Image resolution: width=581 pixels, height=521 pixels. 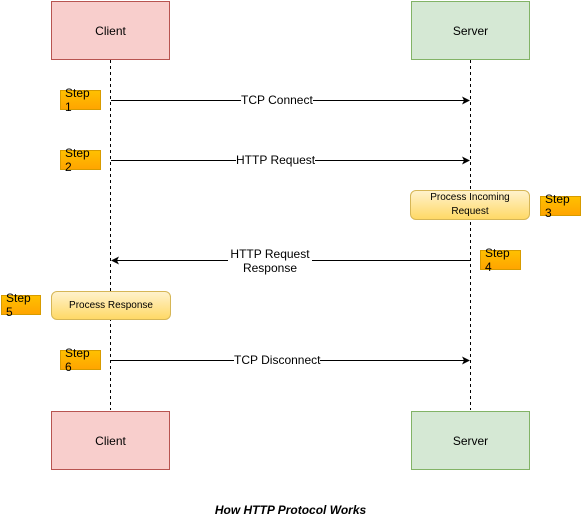 I want to click on step-4-badge: Step 4, so click(x=500, y=260).